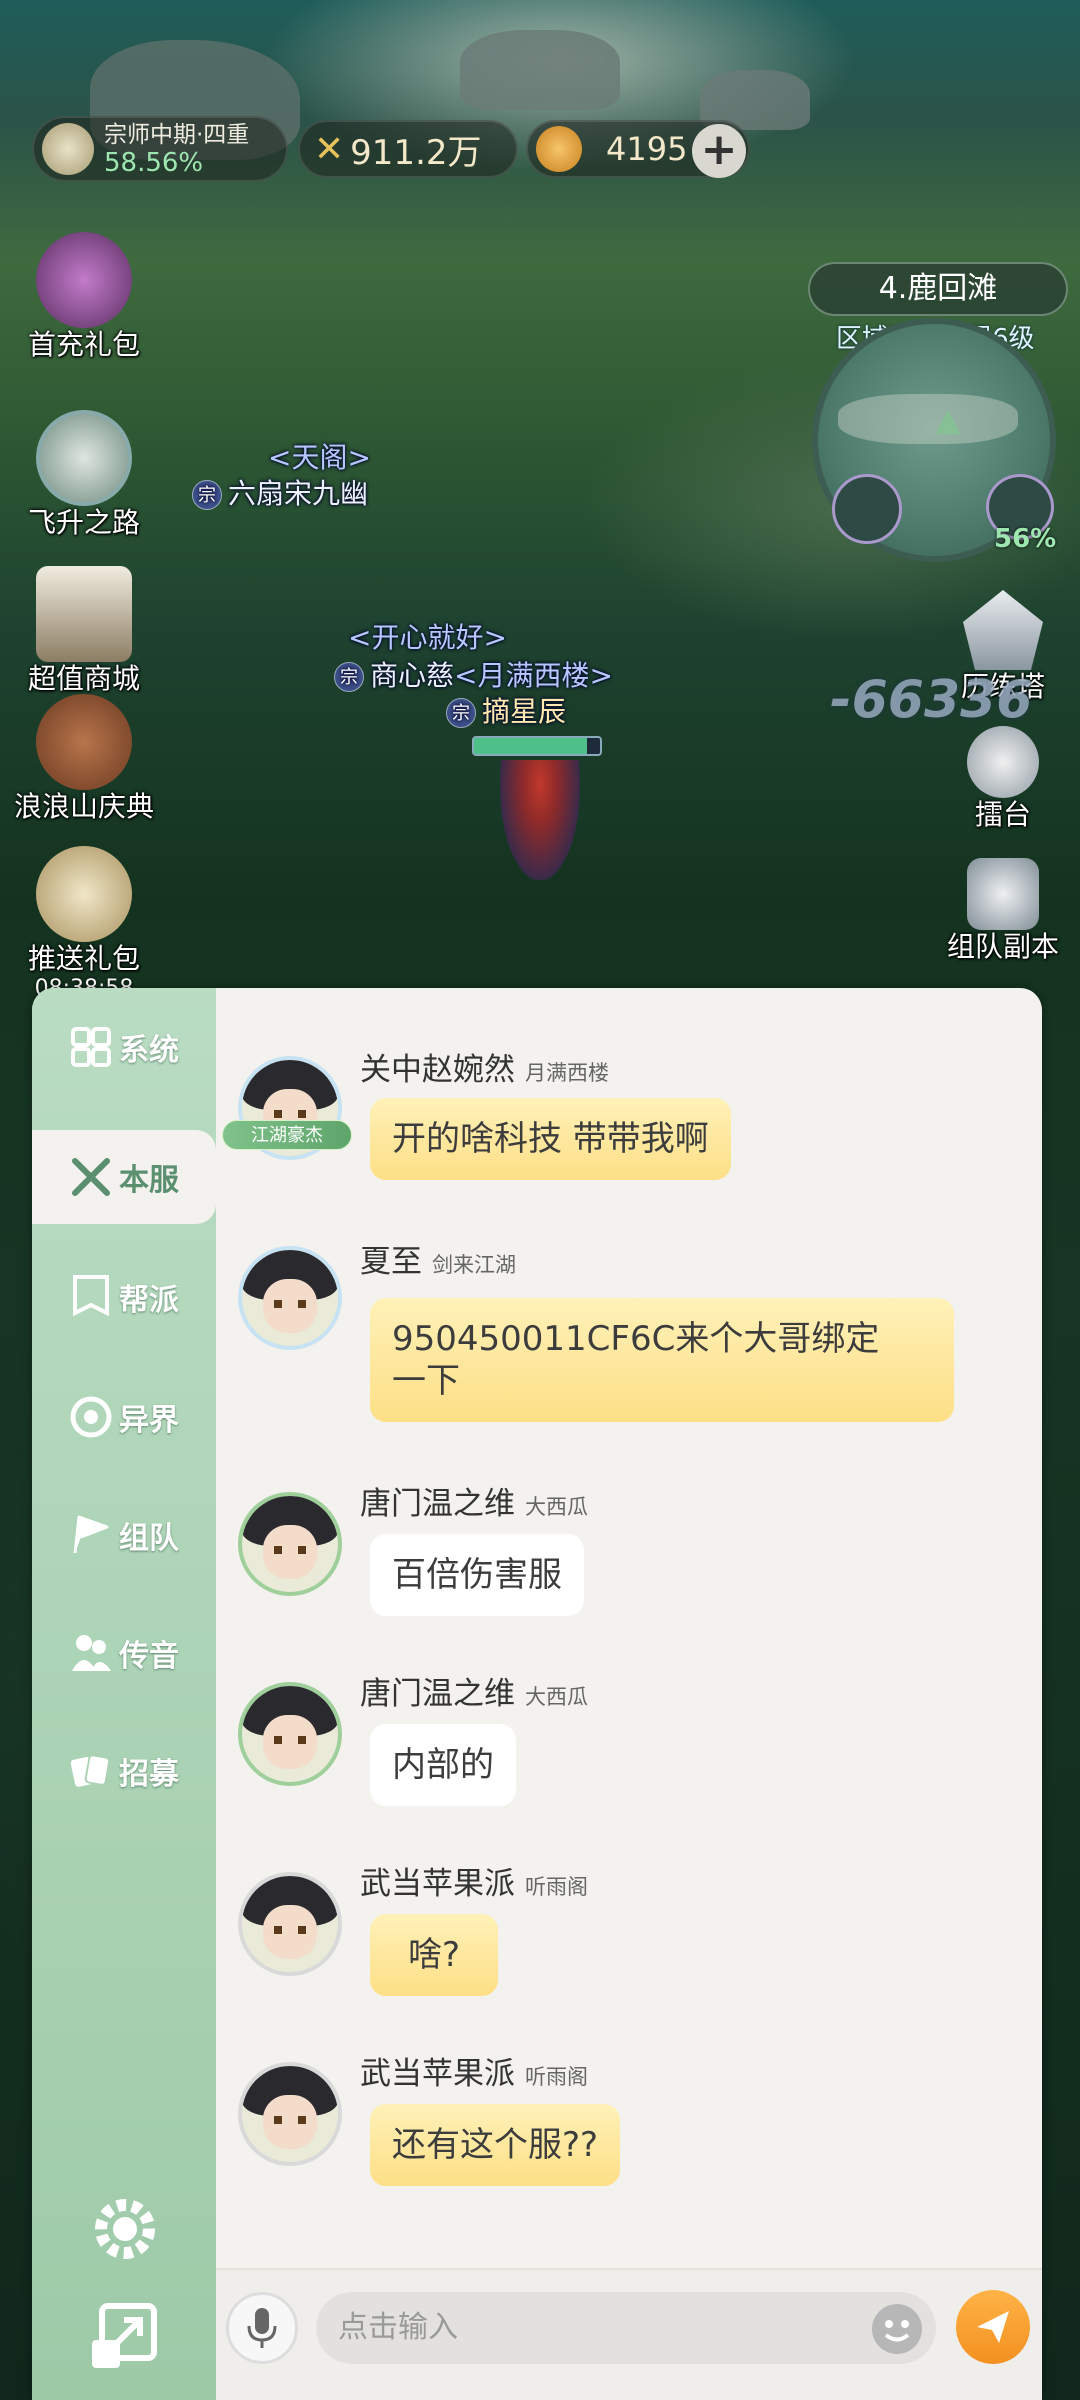  I want to click on expand-icon, so click(123, 2337).